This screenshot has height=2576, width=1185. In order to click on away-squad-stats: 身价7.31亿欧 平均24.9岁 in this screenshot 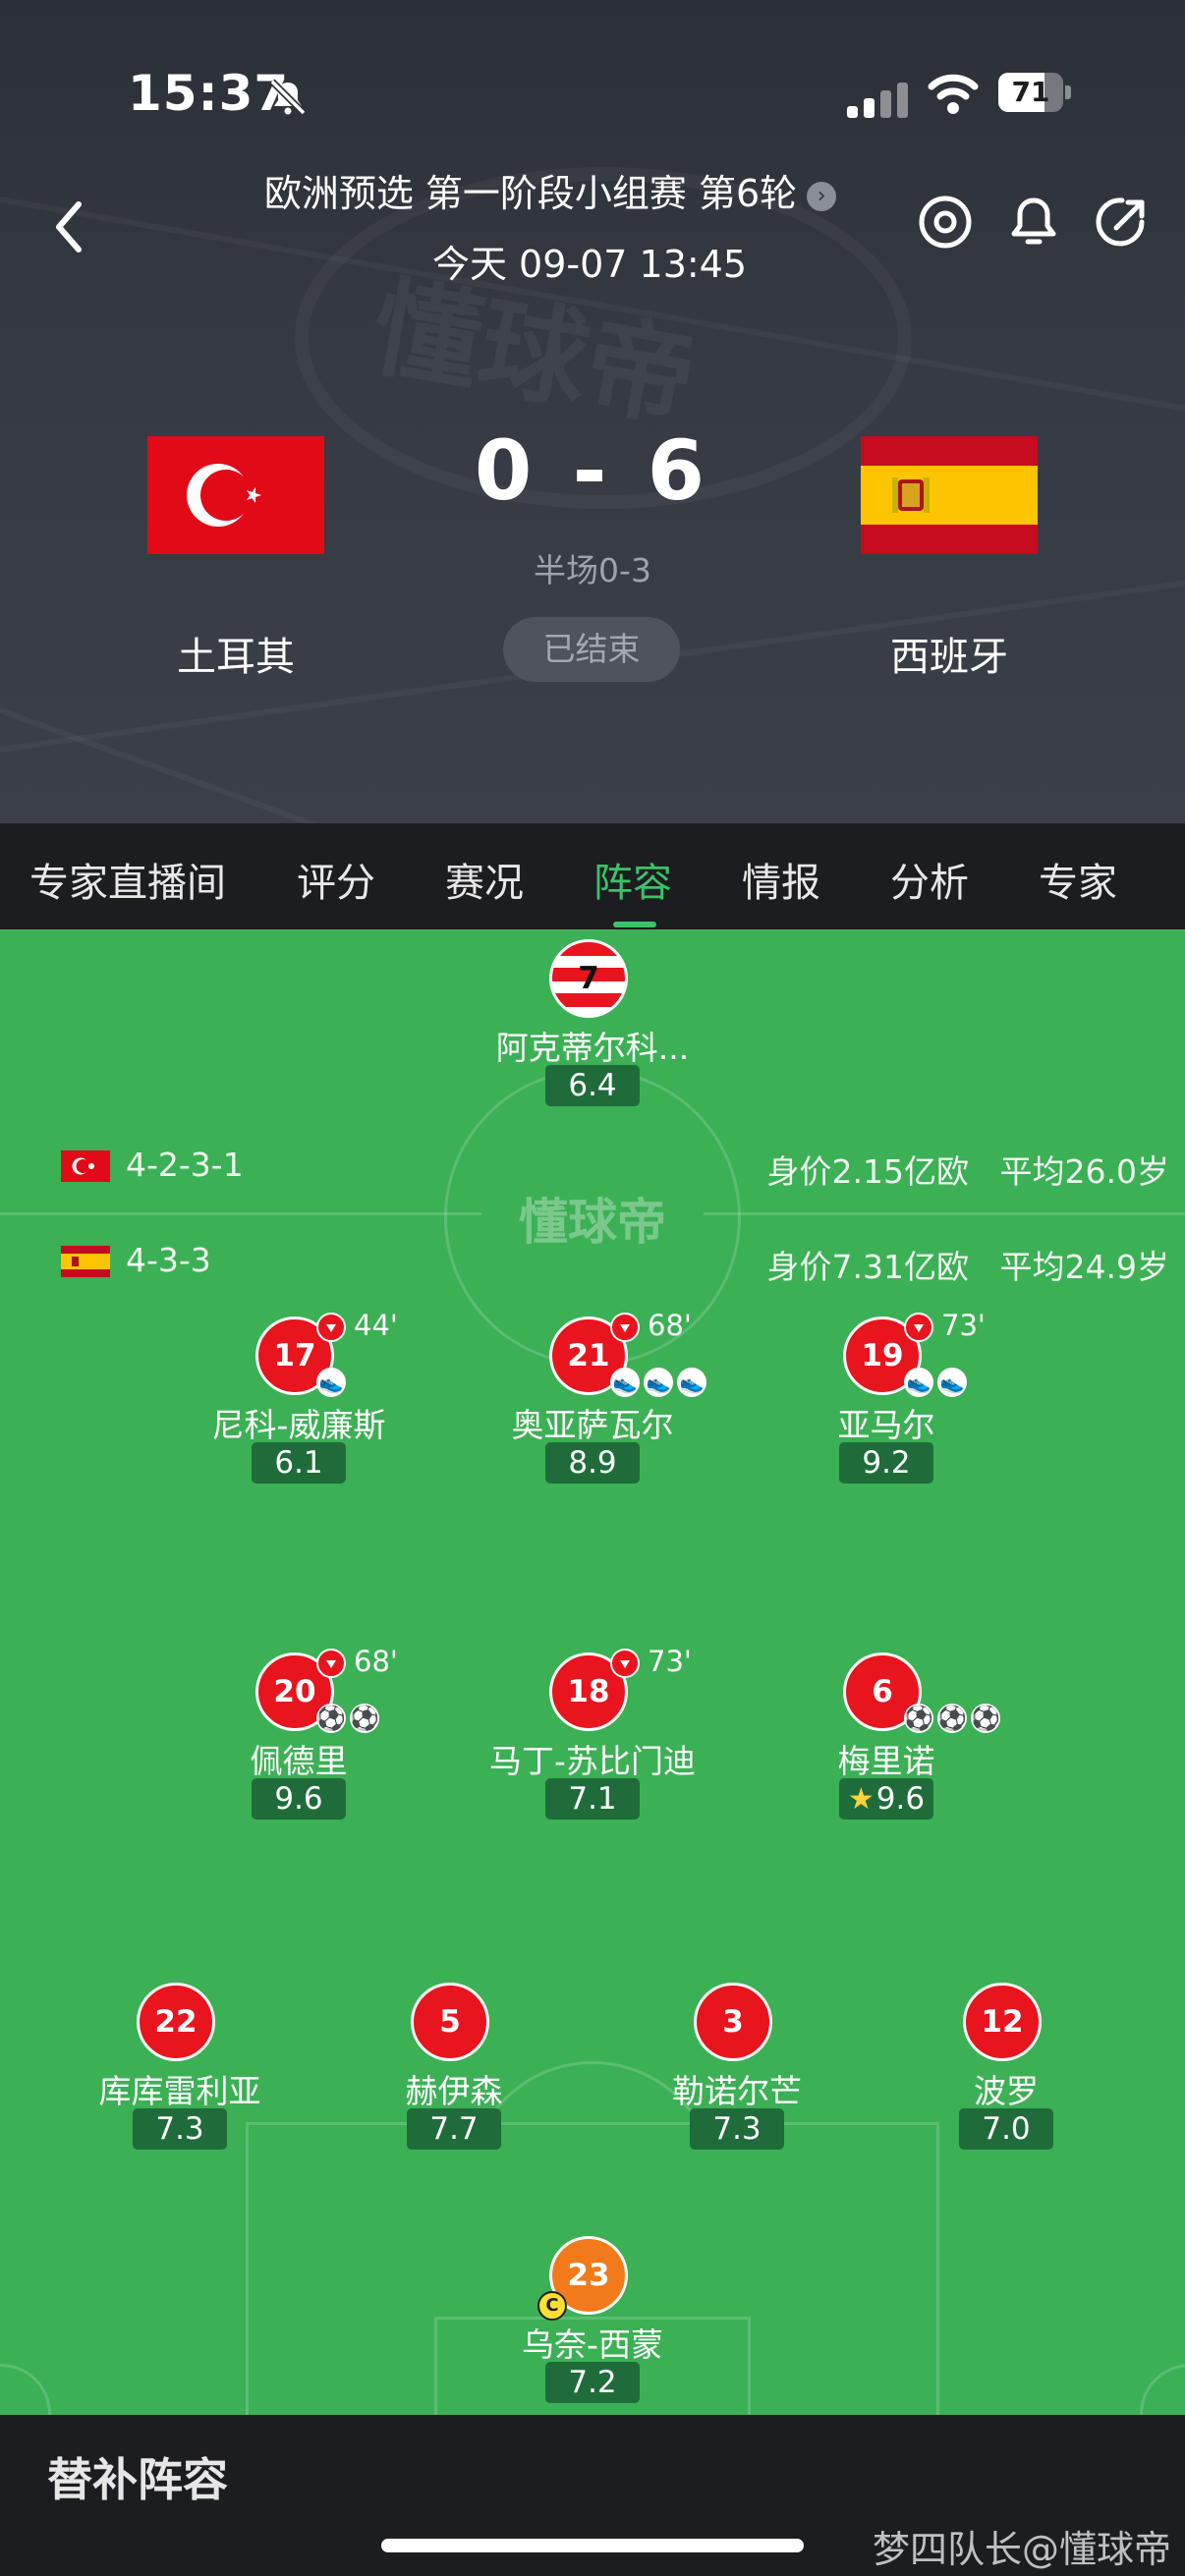, I will do `click(968, 1264)`.